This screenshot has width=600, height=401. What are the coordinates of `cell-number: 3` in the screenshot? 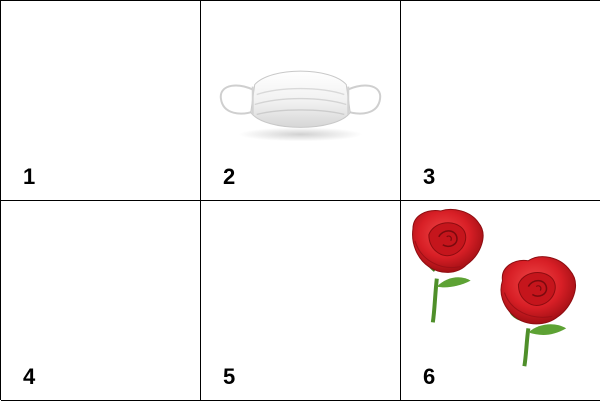 It's located at (429, 176).